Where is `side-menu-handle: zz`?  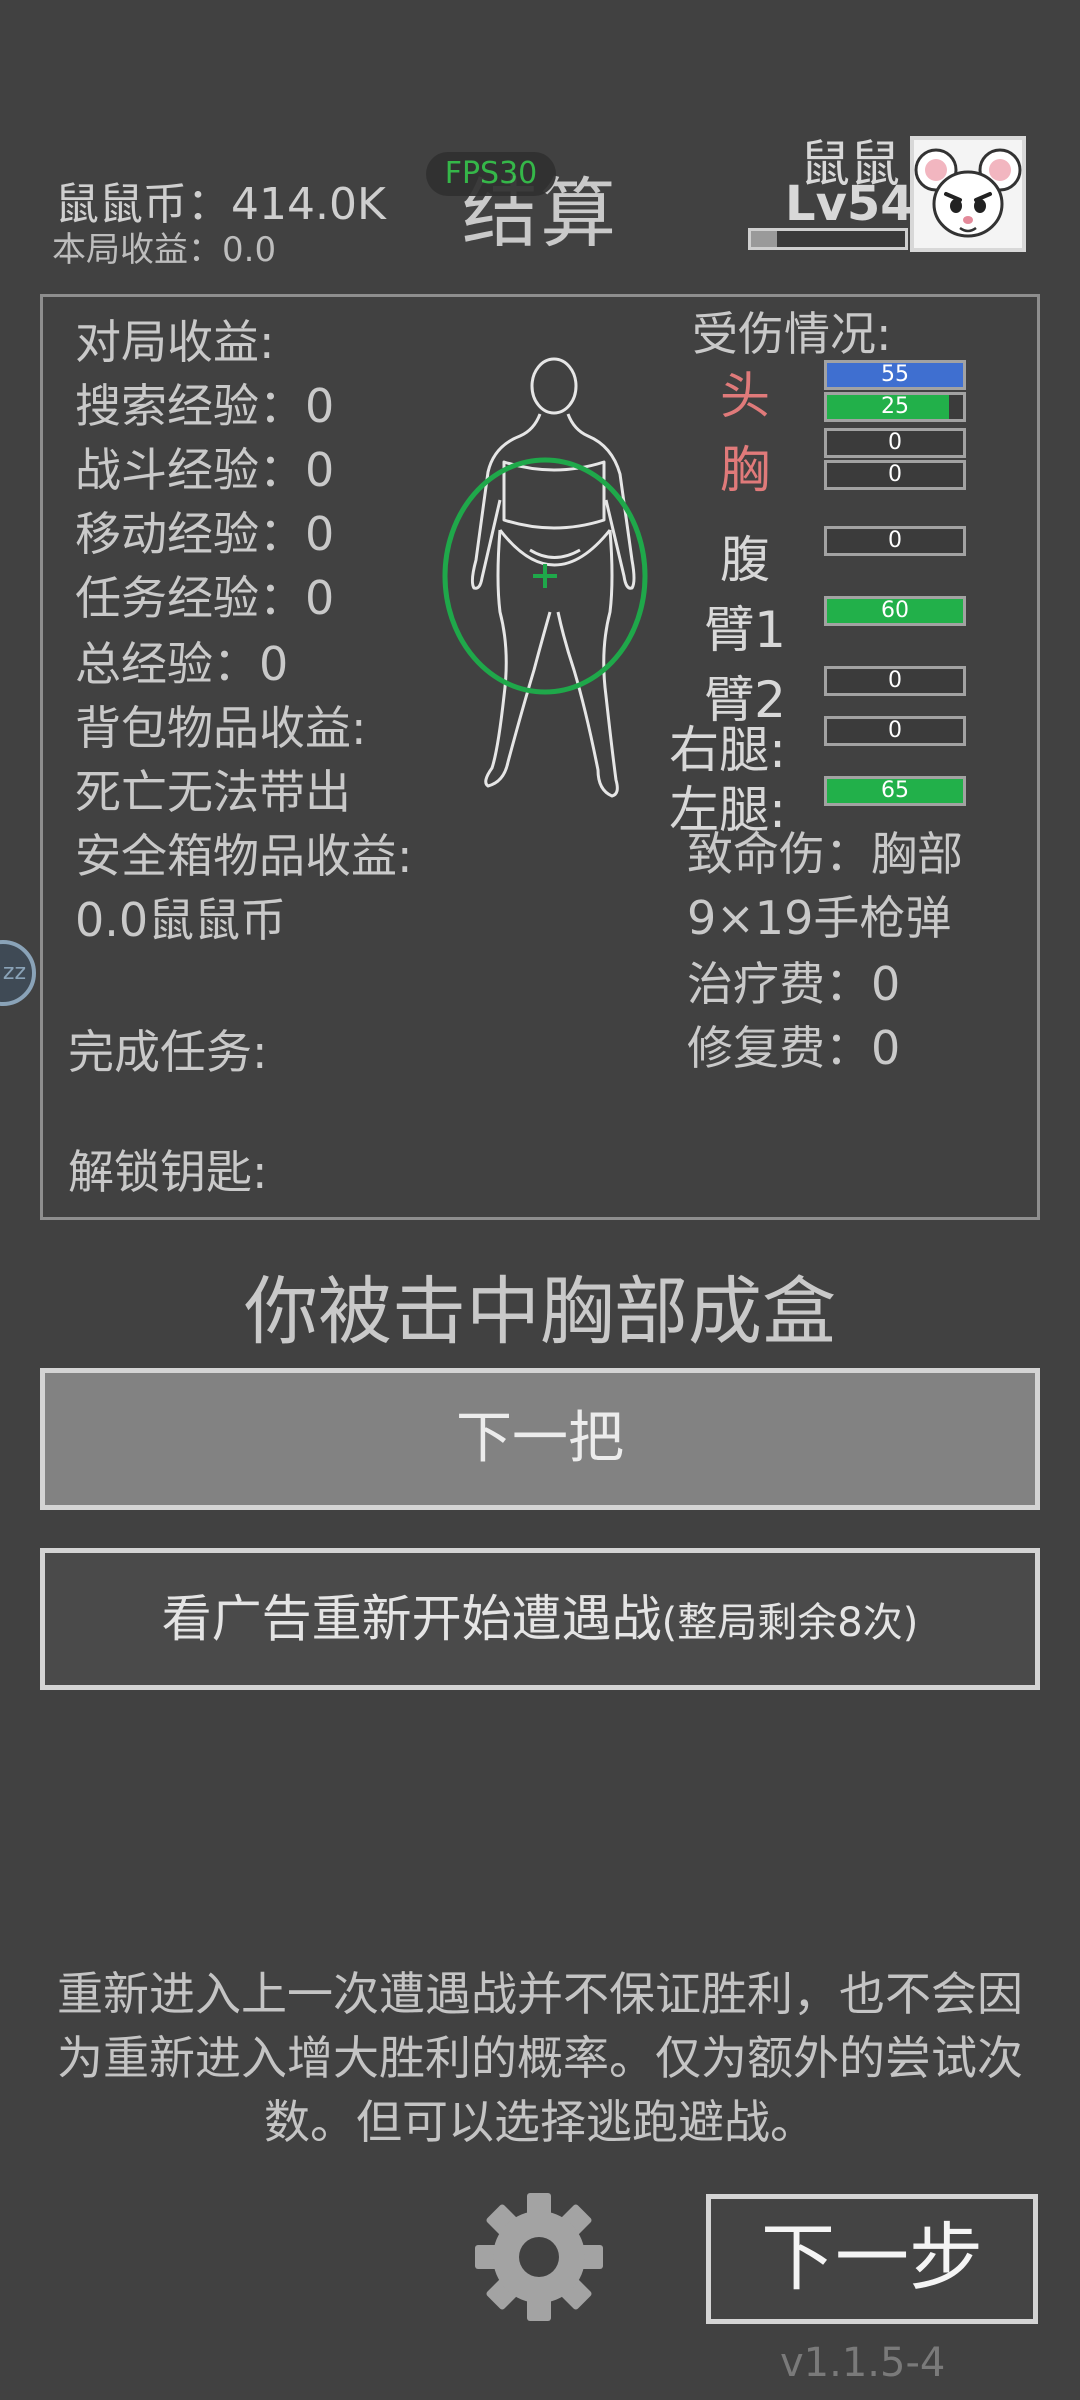 side-menu-handle: zz is located at coordinates (18, 973).